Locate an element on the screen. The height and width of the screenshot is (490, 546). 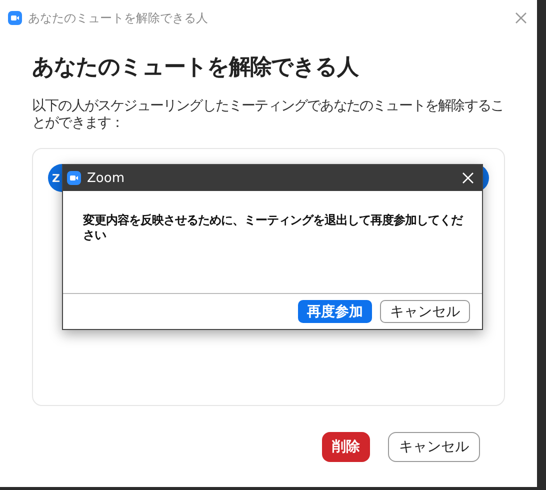
heading: あなたのミュートを解除できる人 is located at coordinates (196, 68).